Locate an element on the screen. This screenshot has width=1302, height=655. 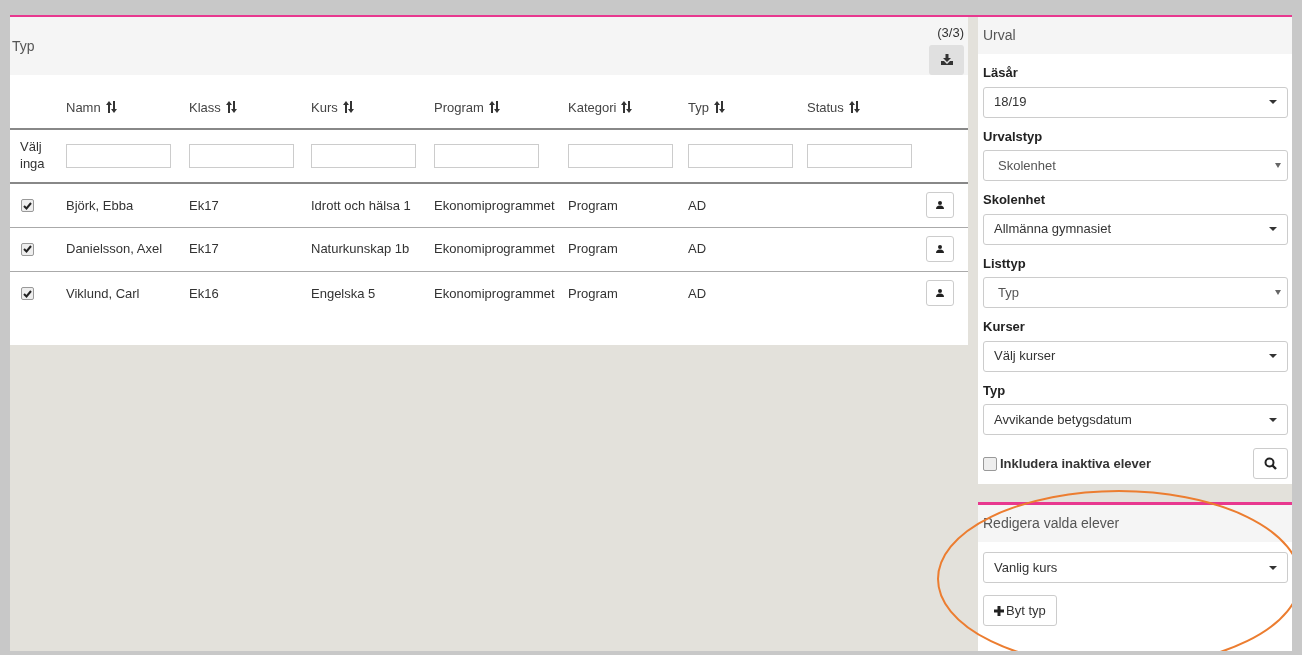
table-cell: Naturkunskap 1b is located at coordinates (360, 249).